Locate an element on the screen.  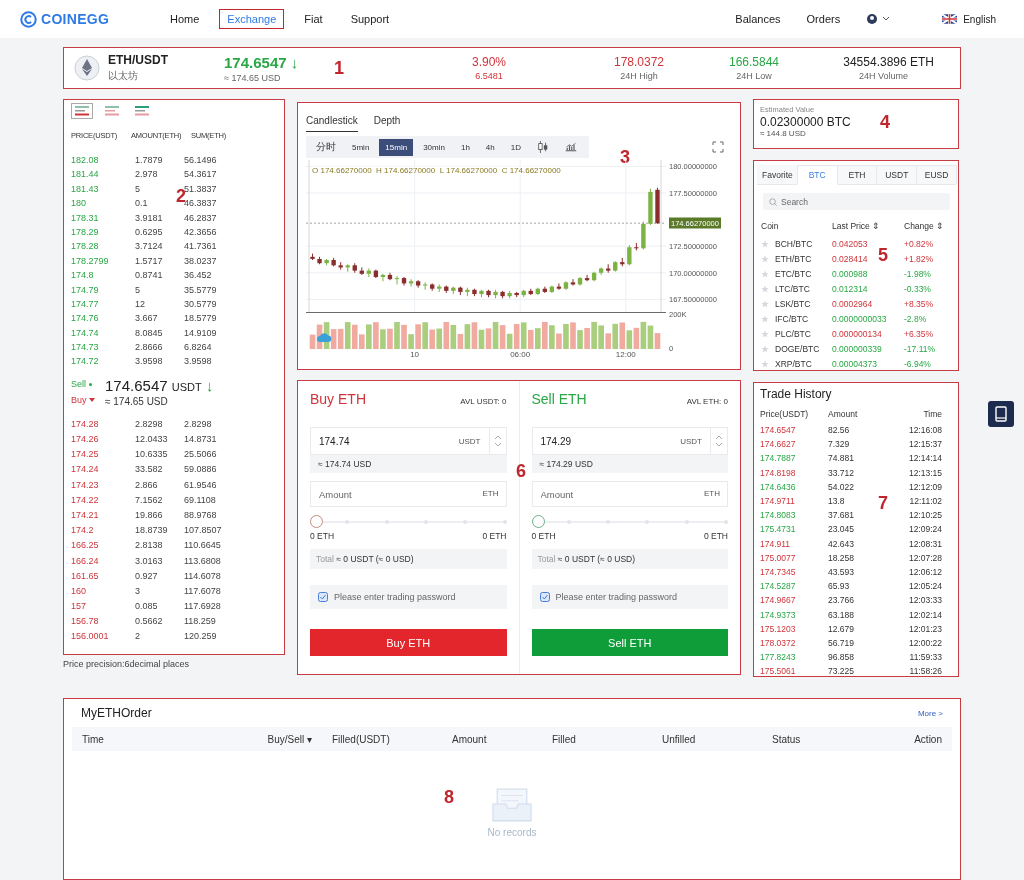
bid-sum: 117.6928 is located at coordinates (202, 607).